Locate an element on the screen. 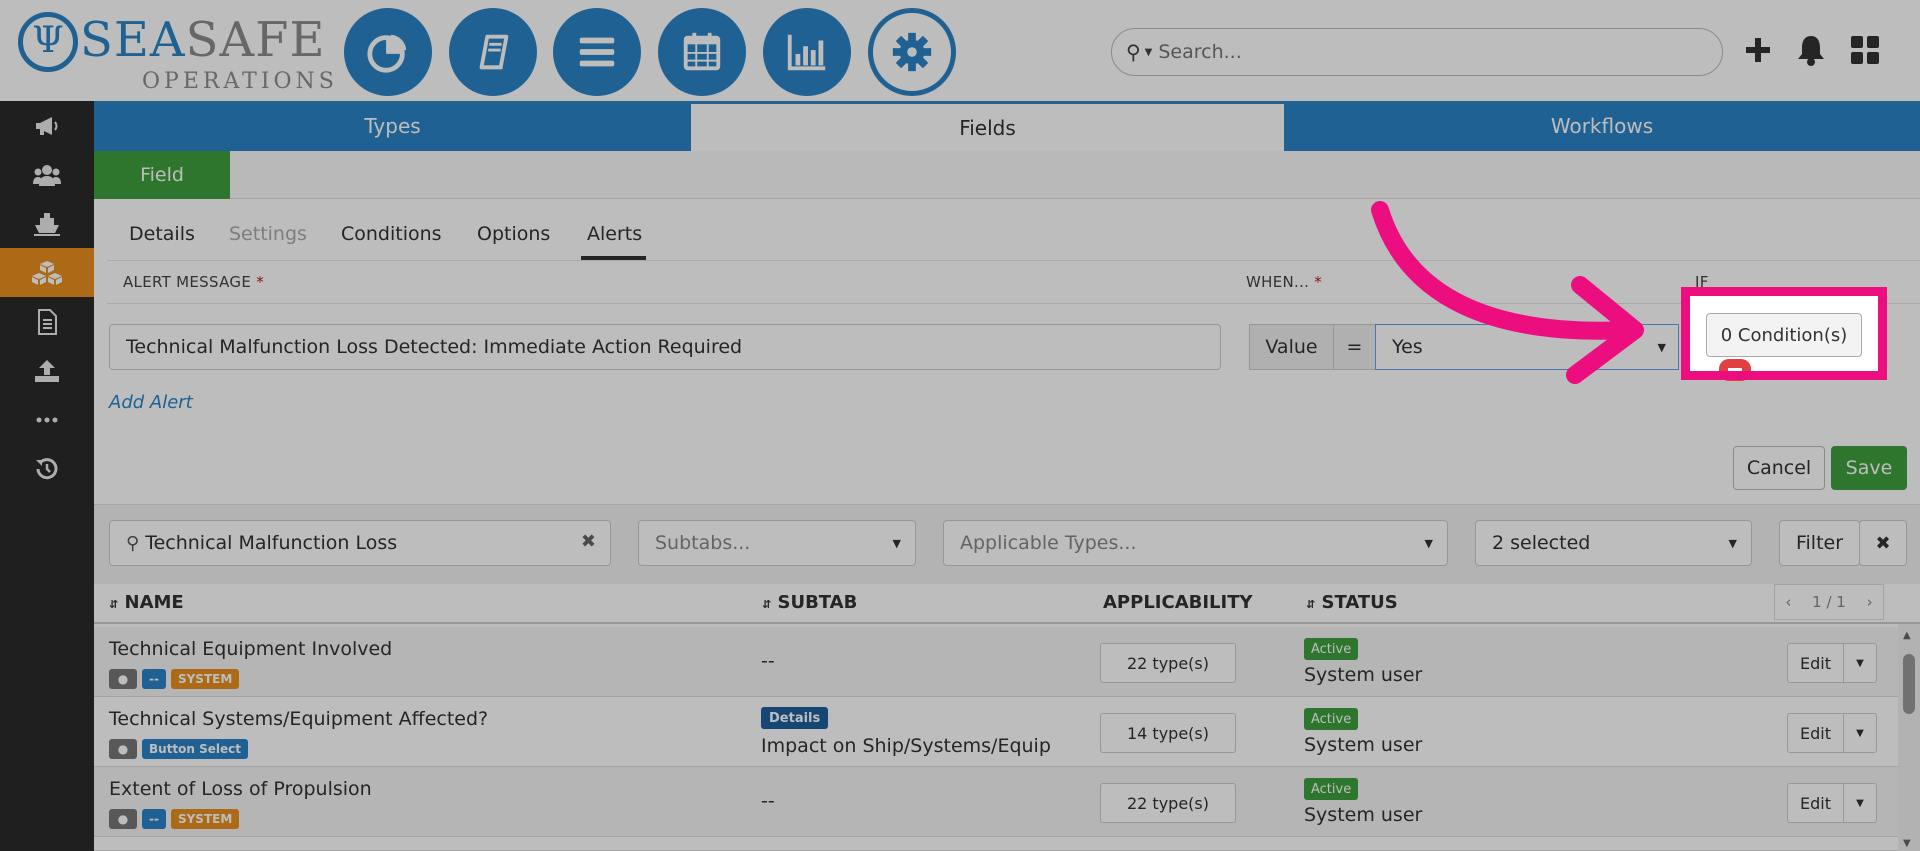 This screenshot has height=851, width=1920. name-search-value: Technical Malfunction Loss is located at coordinates (271, 543).